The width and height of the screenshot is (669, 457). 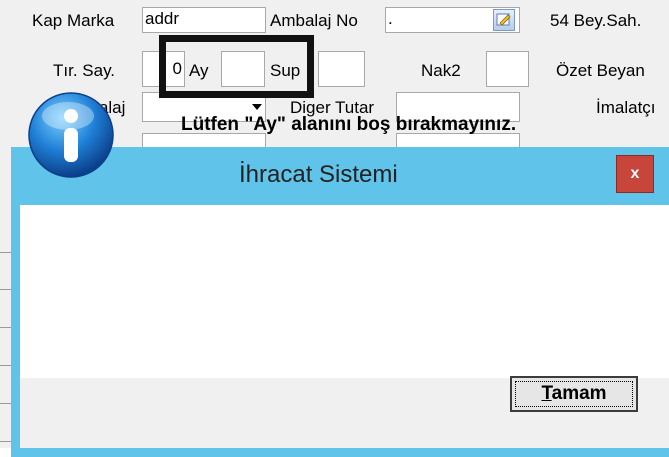 I want to click on kap-marka-field: addr, so click(x=204, y=20).